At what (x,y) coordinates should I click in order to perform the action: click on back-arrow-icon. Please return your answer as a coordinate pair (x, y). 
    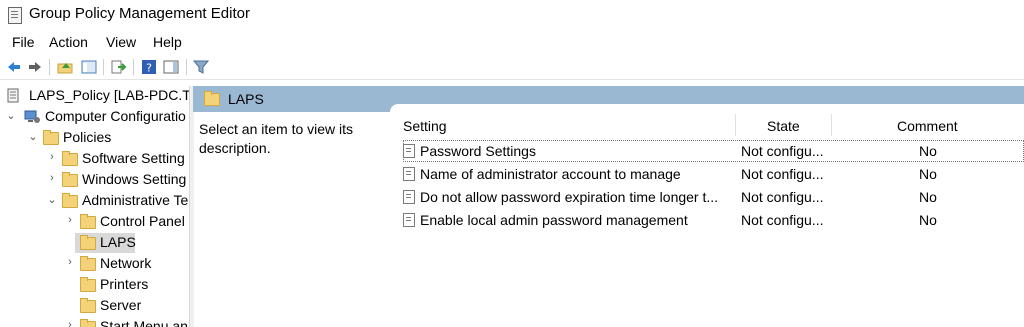
    Looking at the image, I should click on (14, 67).